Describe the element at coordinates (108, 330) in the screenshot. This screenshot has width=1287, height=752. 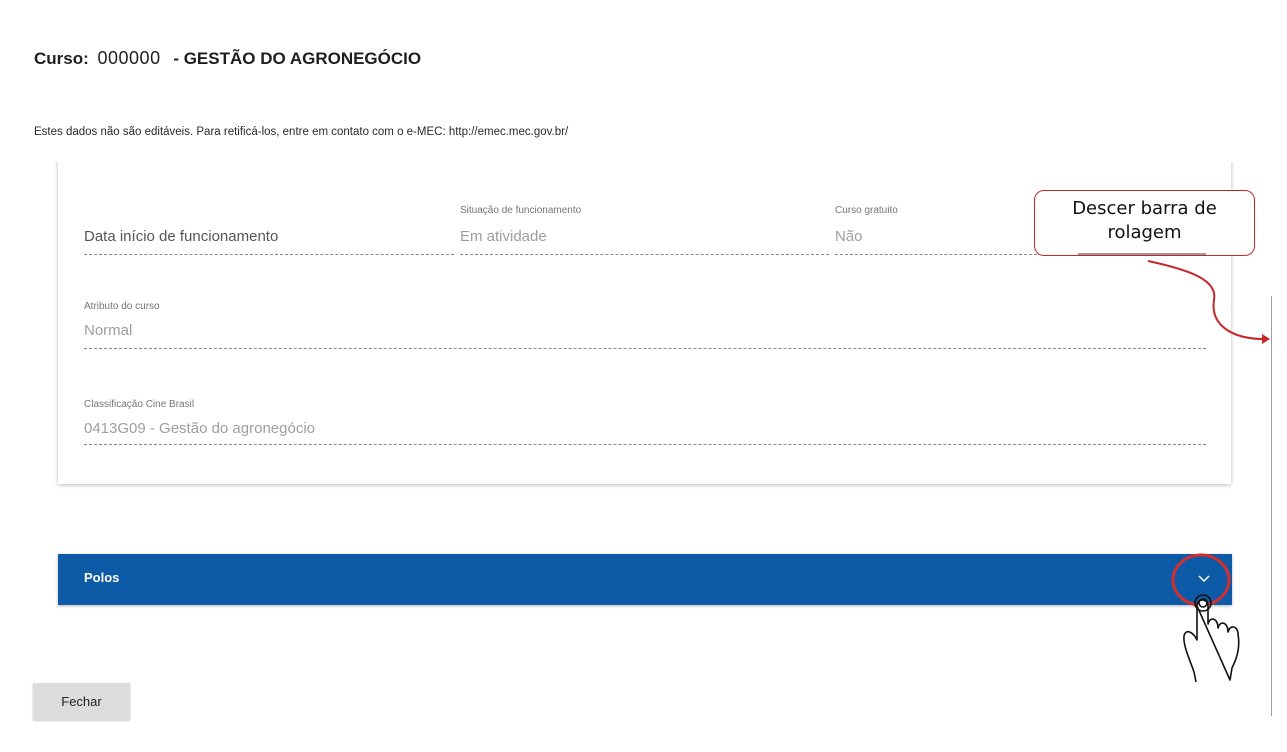
I see `atributo-value: Normal` at that location.